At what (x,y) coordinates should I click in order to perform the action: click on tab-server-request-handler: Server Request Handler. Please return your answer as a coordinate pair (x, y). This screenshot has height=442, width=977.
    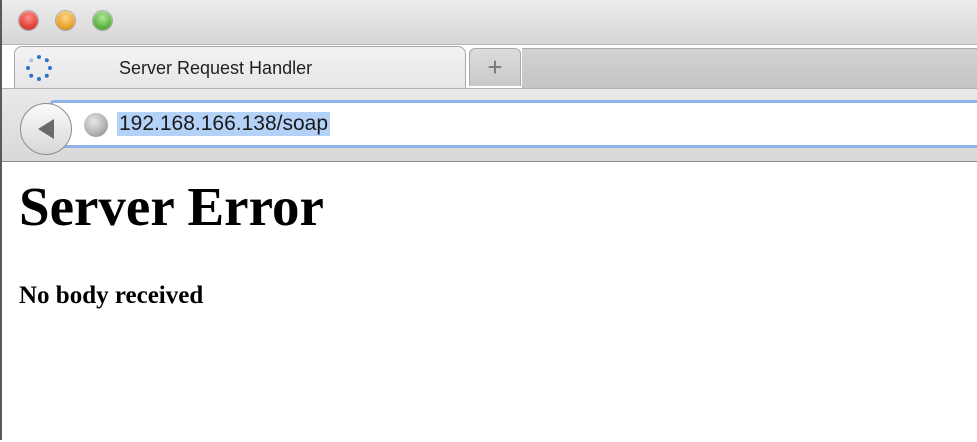
    Looking at the image, I should click on (240, 67).